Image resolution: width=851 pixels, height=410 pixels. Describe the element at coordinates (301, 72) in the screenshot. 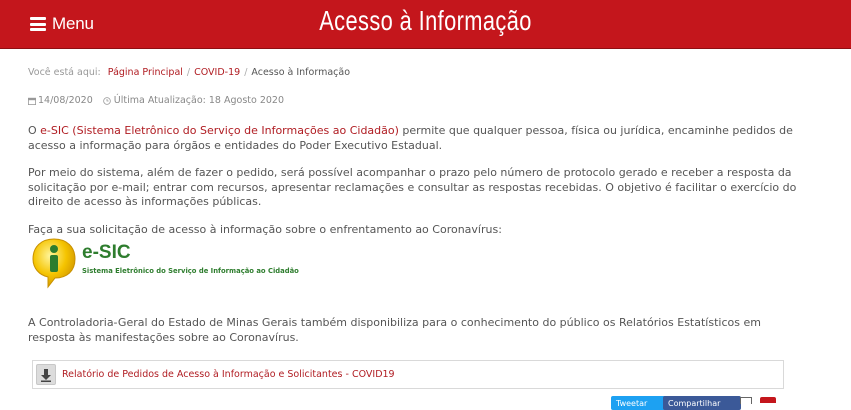

I see `breadcrumb-current: Acesso à Informação` at that location.